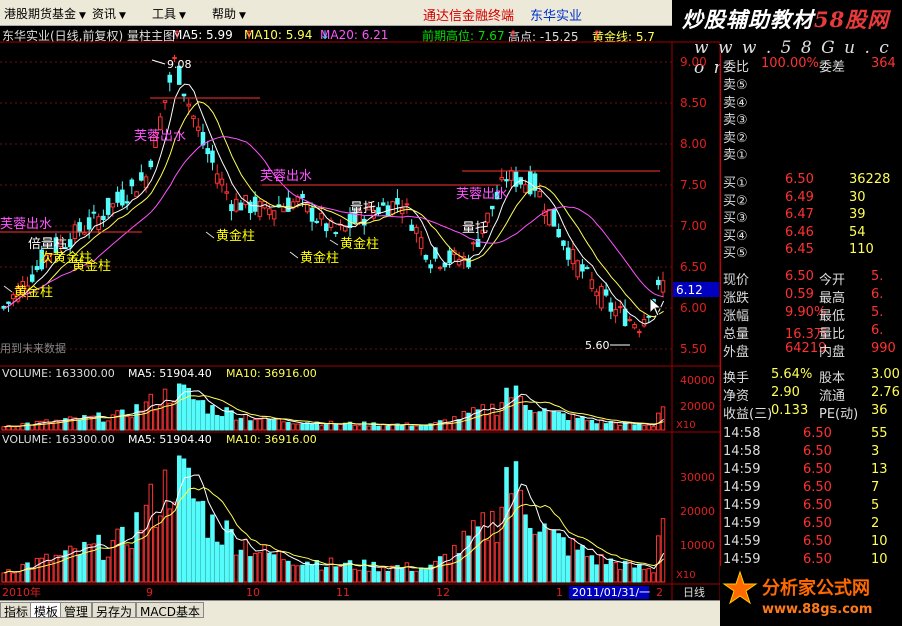 The image size is (902, 626). Describe the element at coordinates (76, 610) in the screenshot. I see `tab-manage: 管理` at that location.